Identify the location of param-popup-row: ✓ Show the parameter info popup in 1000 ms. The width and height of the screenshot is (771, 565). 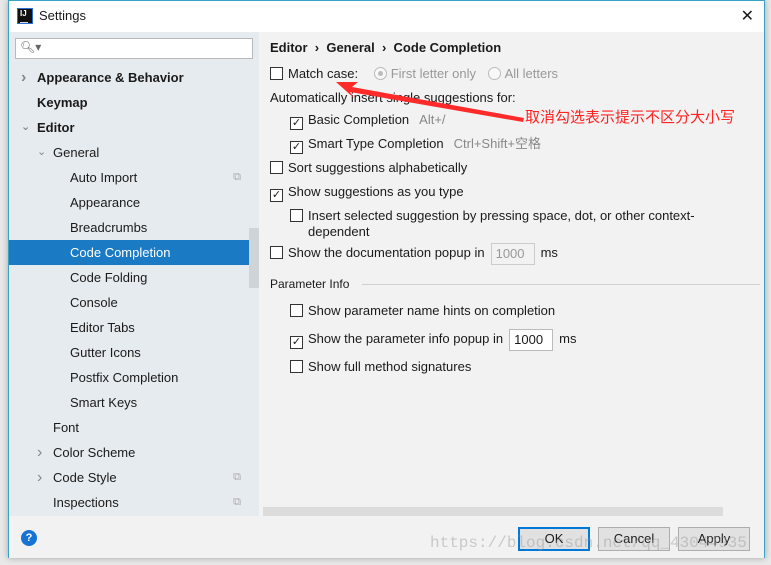
(433, 339).